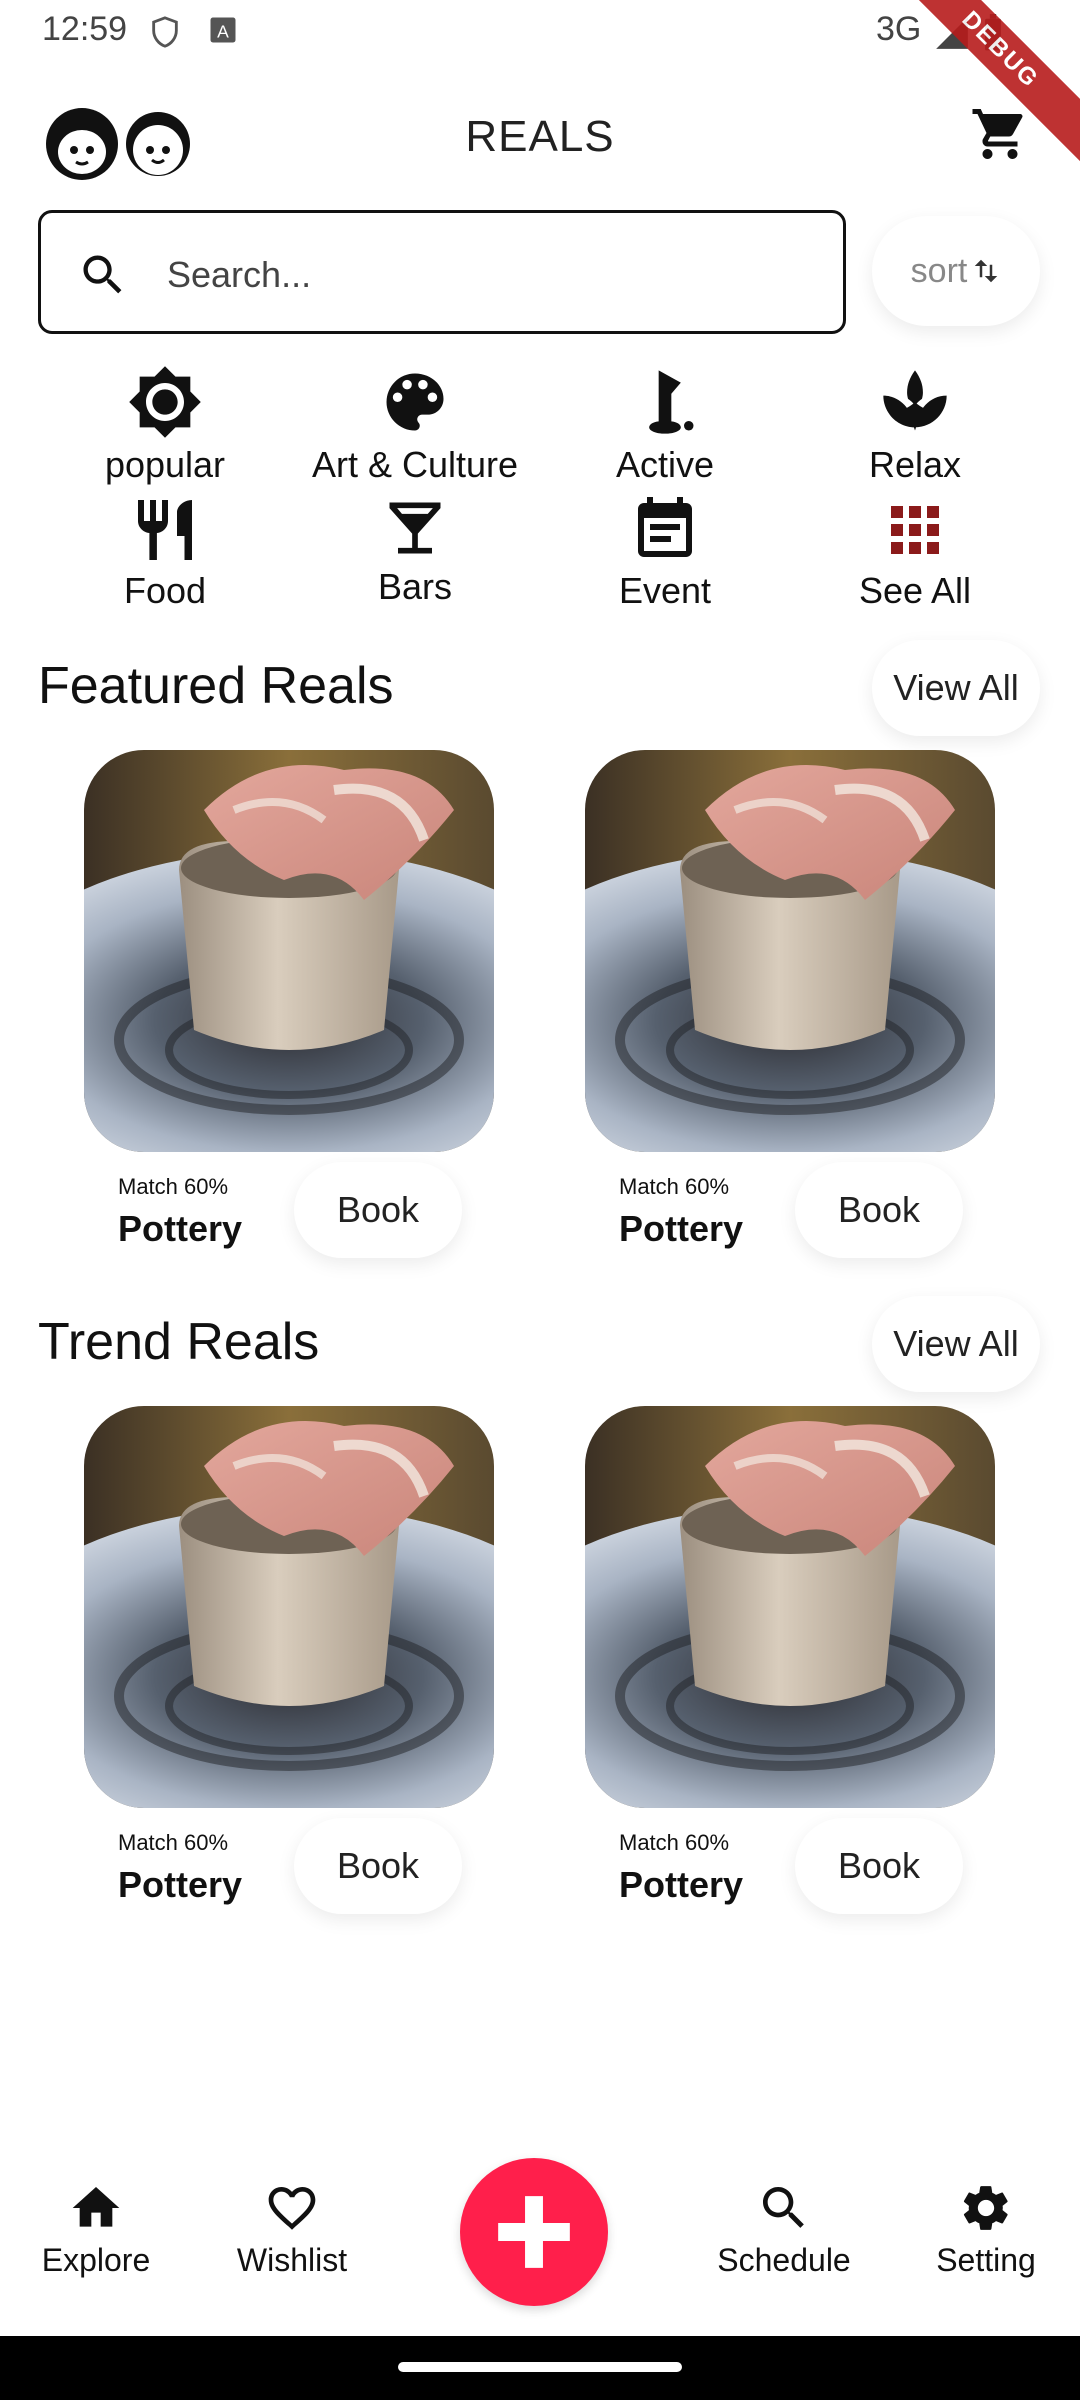 This screenshot has height=2400, width=1080. I want to click on category-relax: Relax, so click(915, 425).